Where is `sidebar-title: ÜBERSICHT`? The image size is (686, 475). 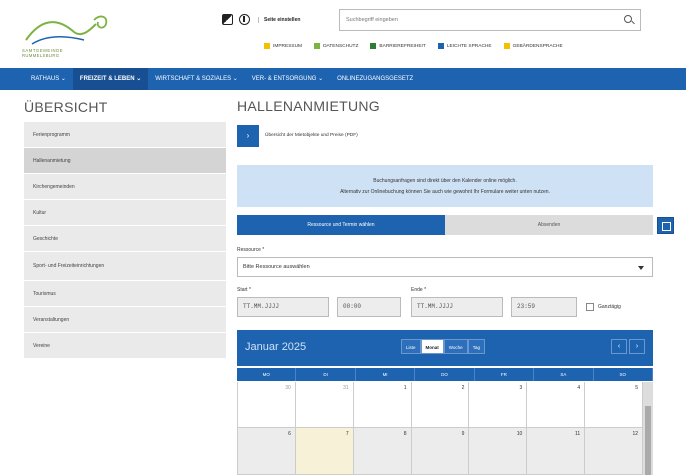 sidebar-title: ÜBERSICHT is located at coordinates (66, 107).